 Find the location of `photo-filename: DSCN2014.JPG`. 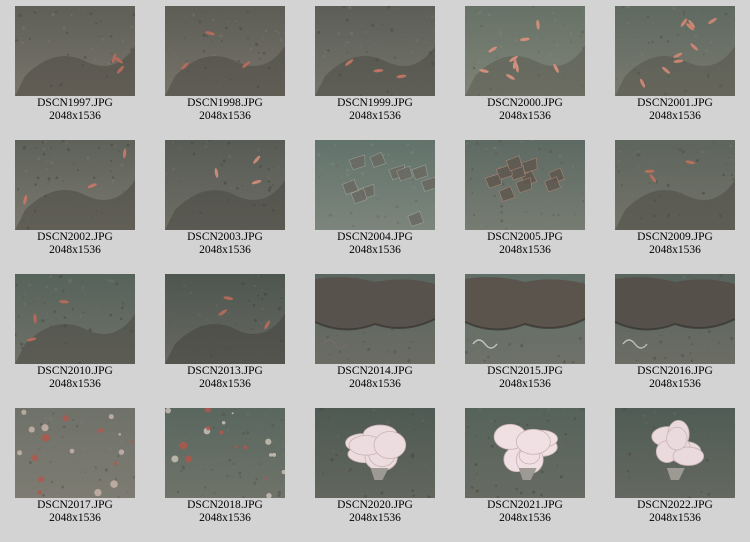

photo-filename: DSCN2014.JPG is located at coordinates (375, 371).